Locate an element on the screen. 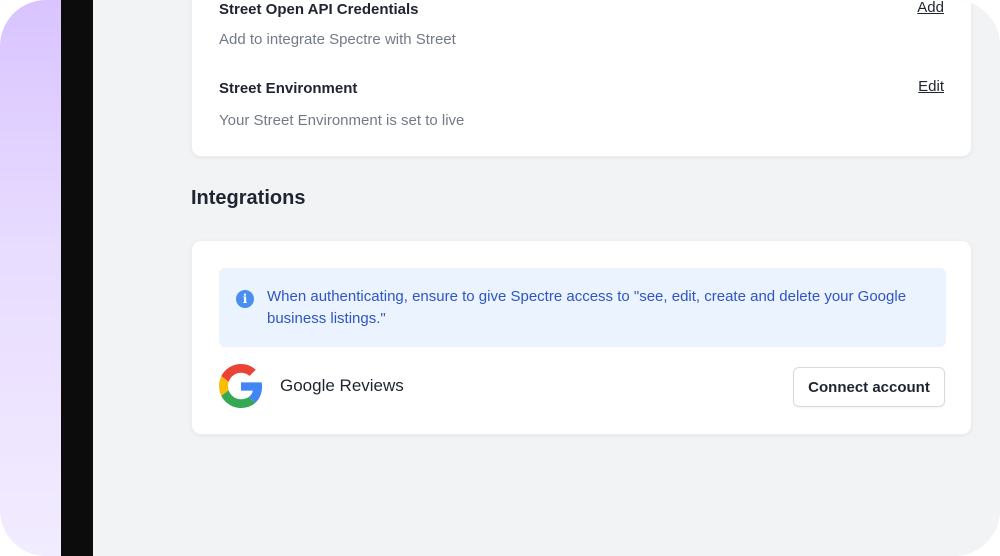 The image size is (1000, 556). environment-description: Your Street Environment is set to live is located at coordinates (342, 120).